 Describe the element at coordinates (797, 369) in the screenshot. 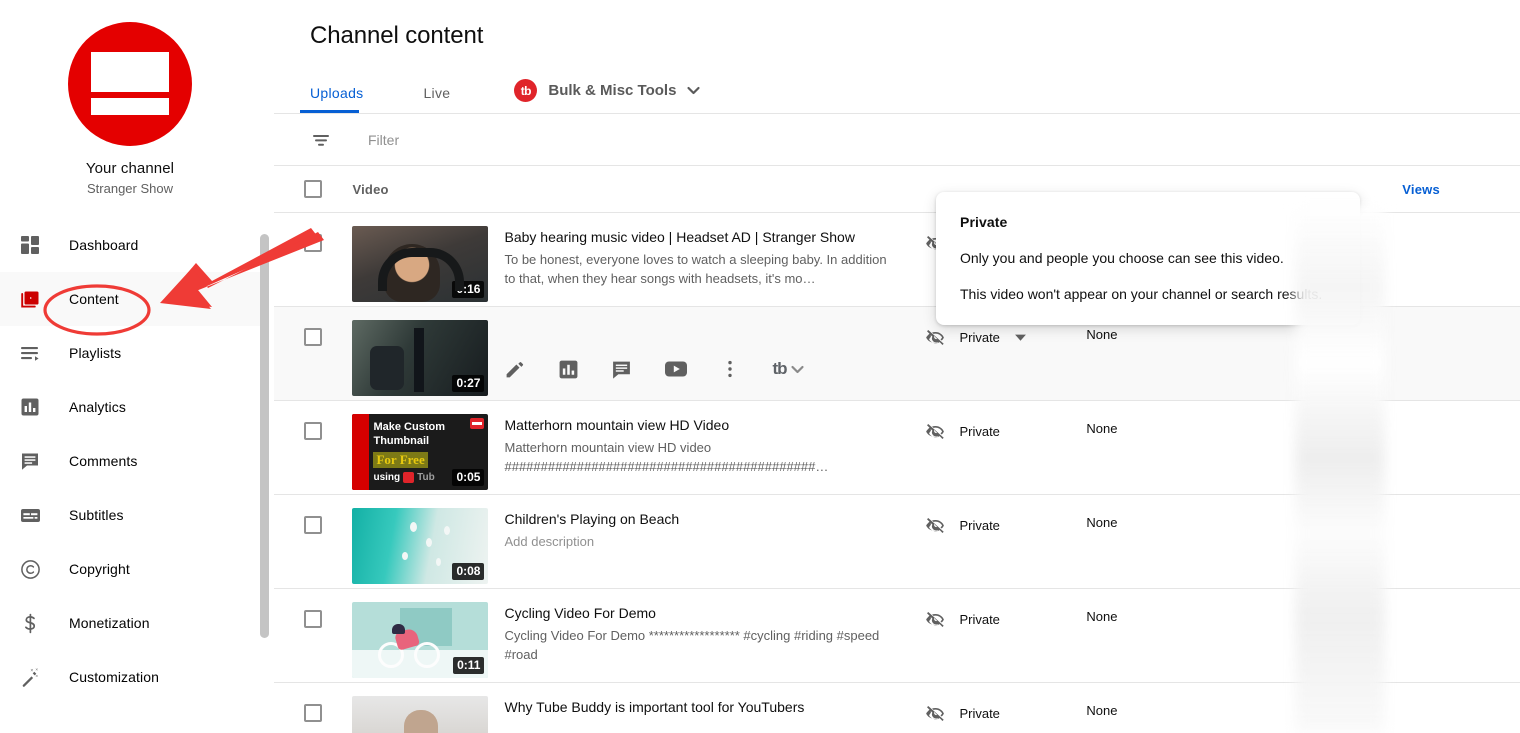

I see `chevron-down-icon` at that location.